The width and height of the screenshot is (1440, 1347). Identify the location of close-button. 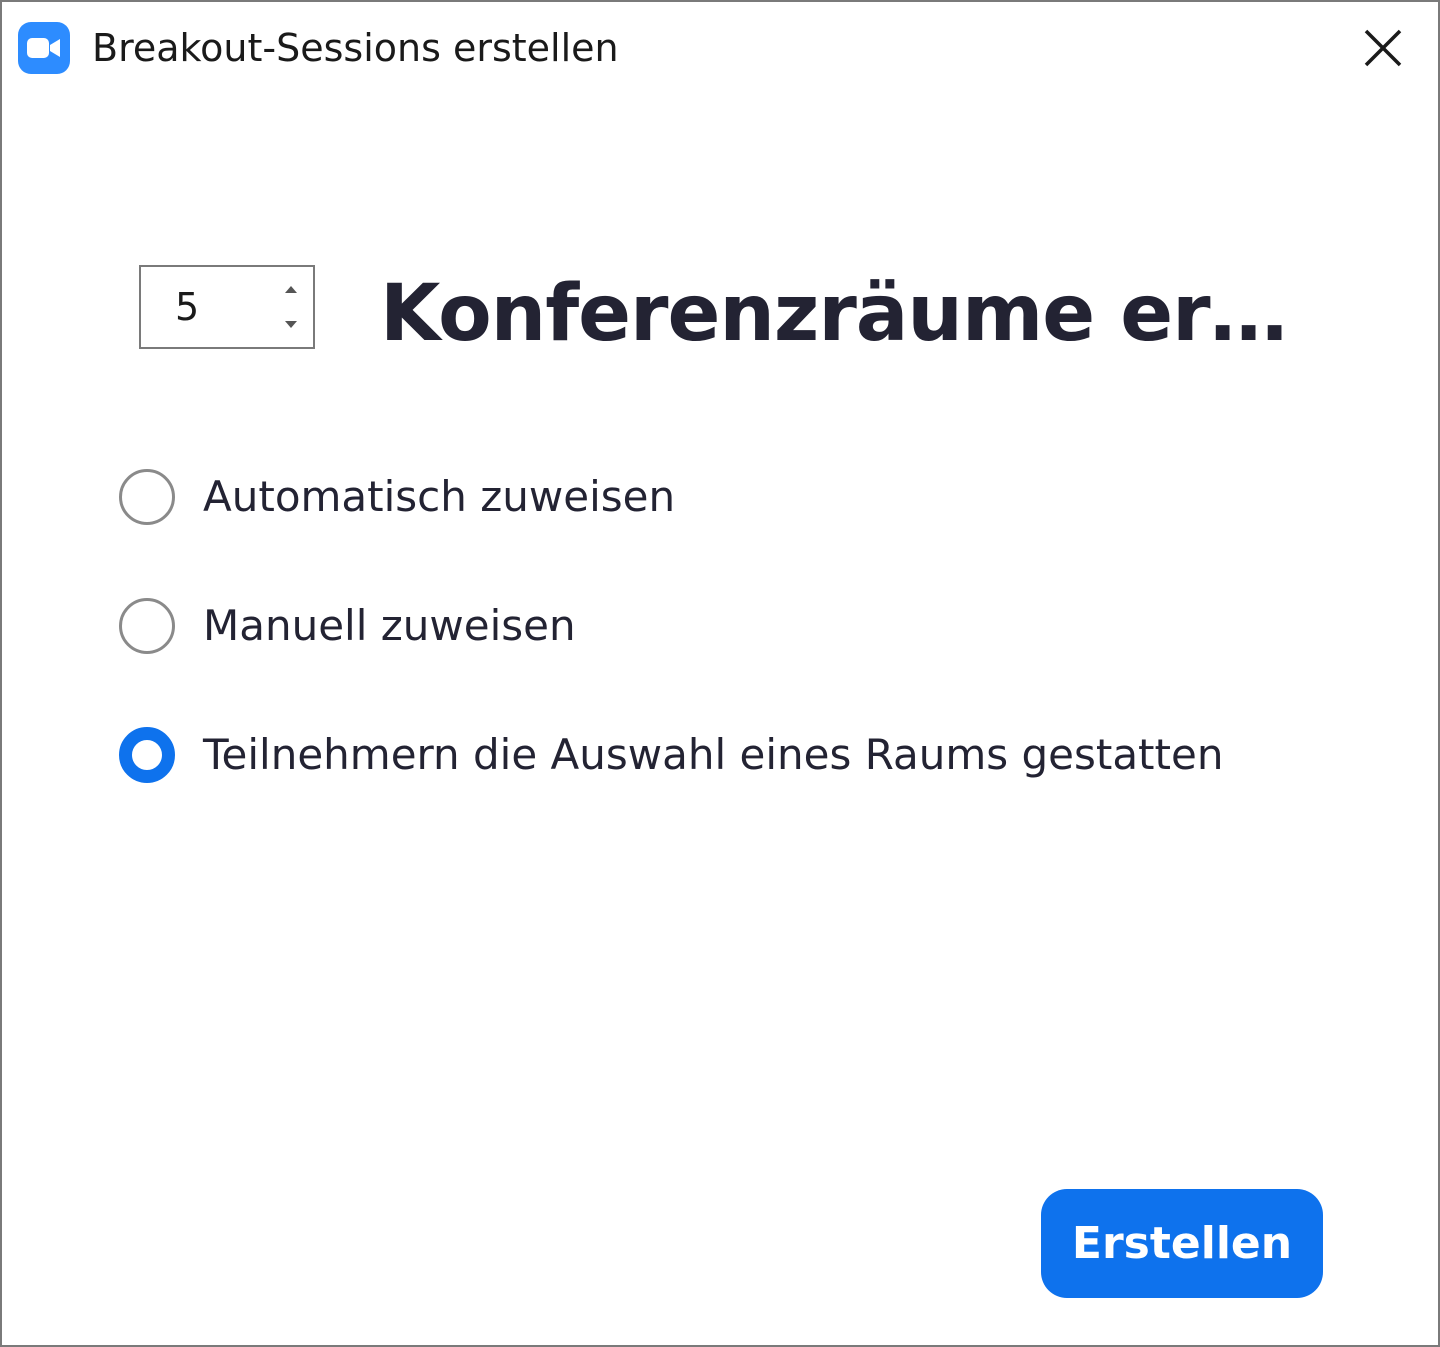
(1383, 49).